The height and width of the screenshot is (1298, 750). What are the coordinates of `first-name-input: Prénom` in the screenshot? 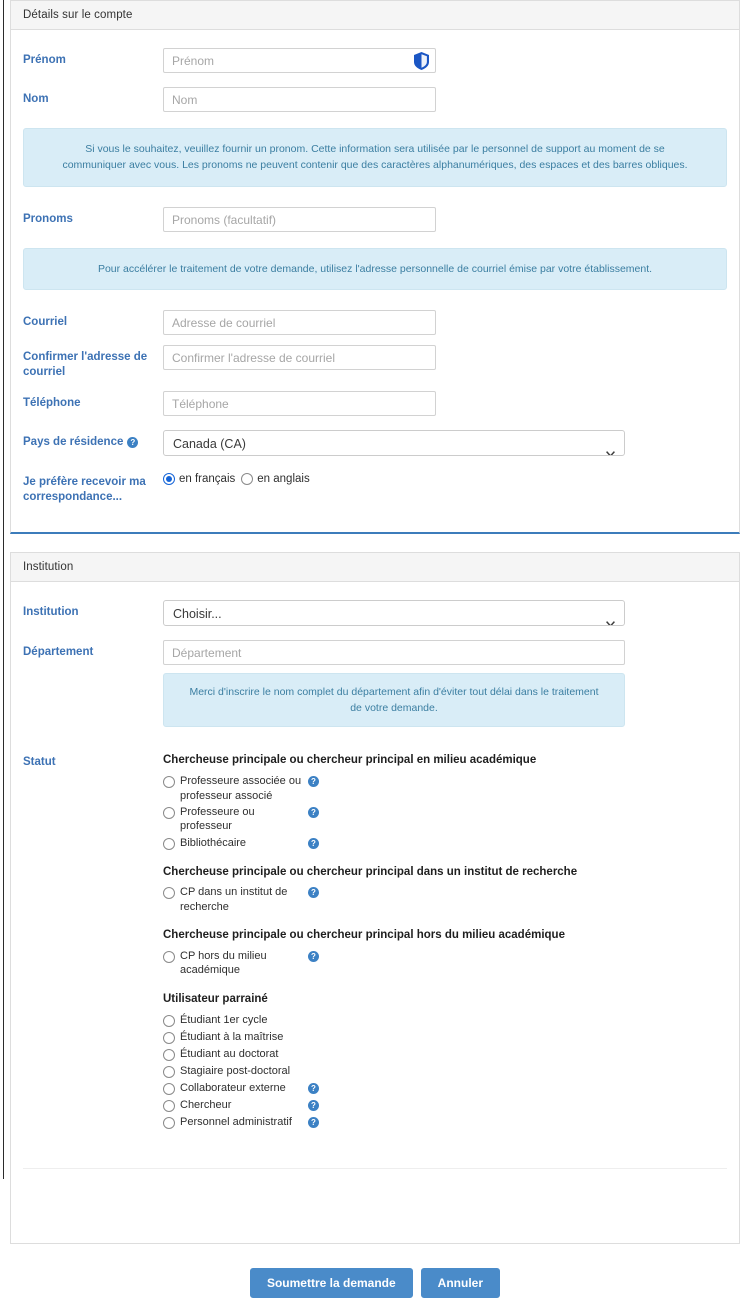 It's located at (299, 60).